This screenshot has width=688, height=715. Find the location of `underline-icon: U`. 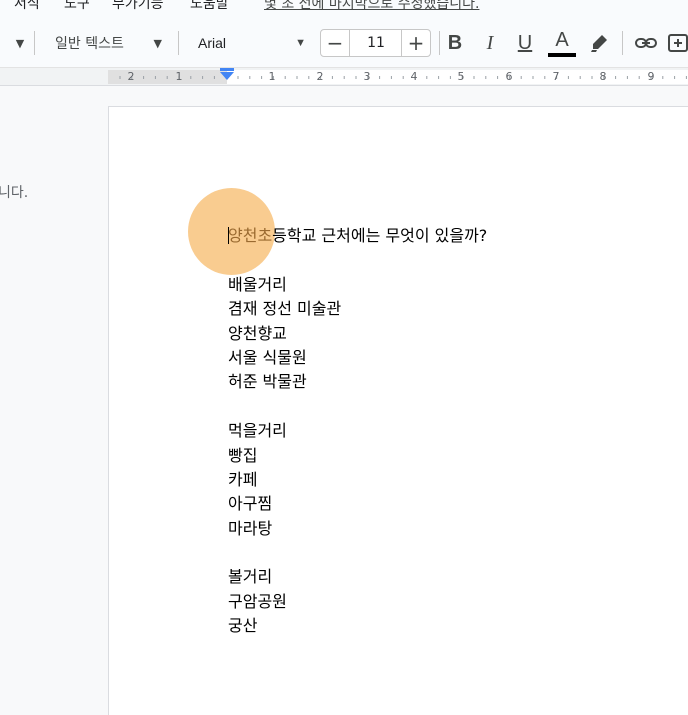

underline-icon: U is located at coordinates (525, 42).